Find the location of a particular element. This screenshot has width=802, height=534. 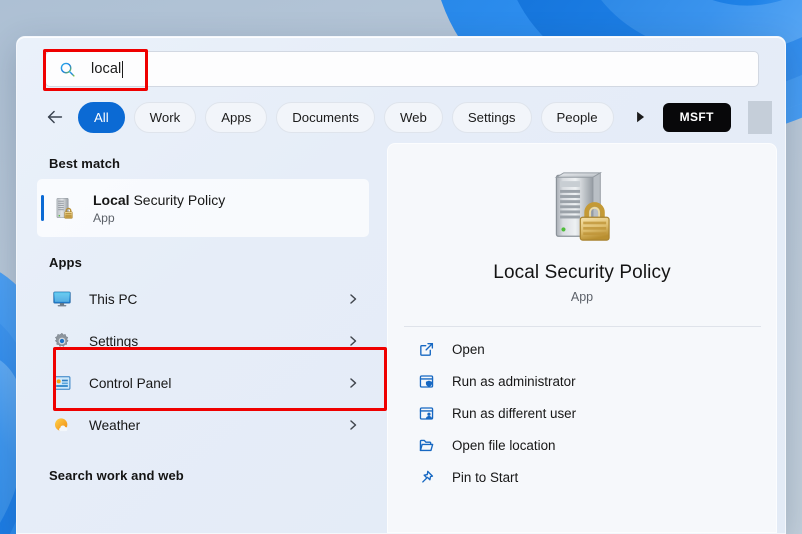

filter-chip-label: Work is located at coordinates (165, 117).